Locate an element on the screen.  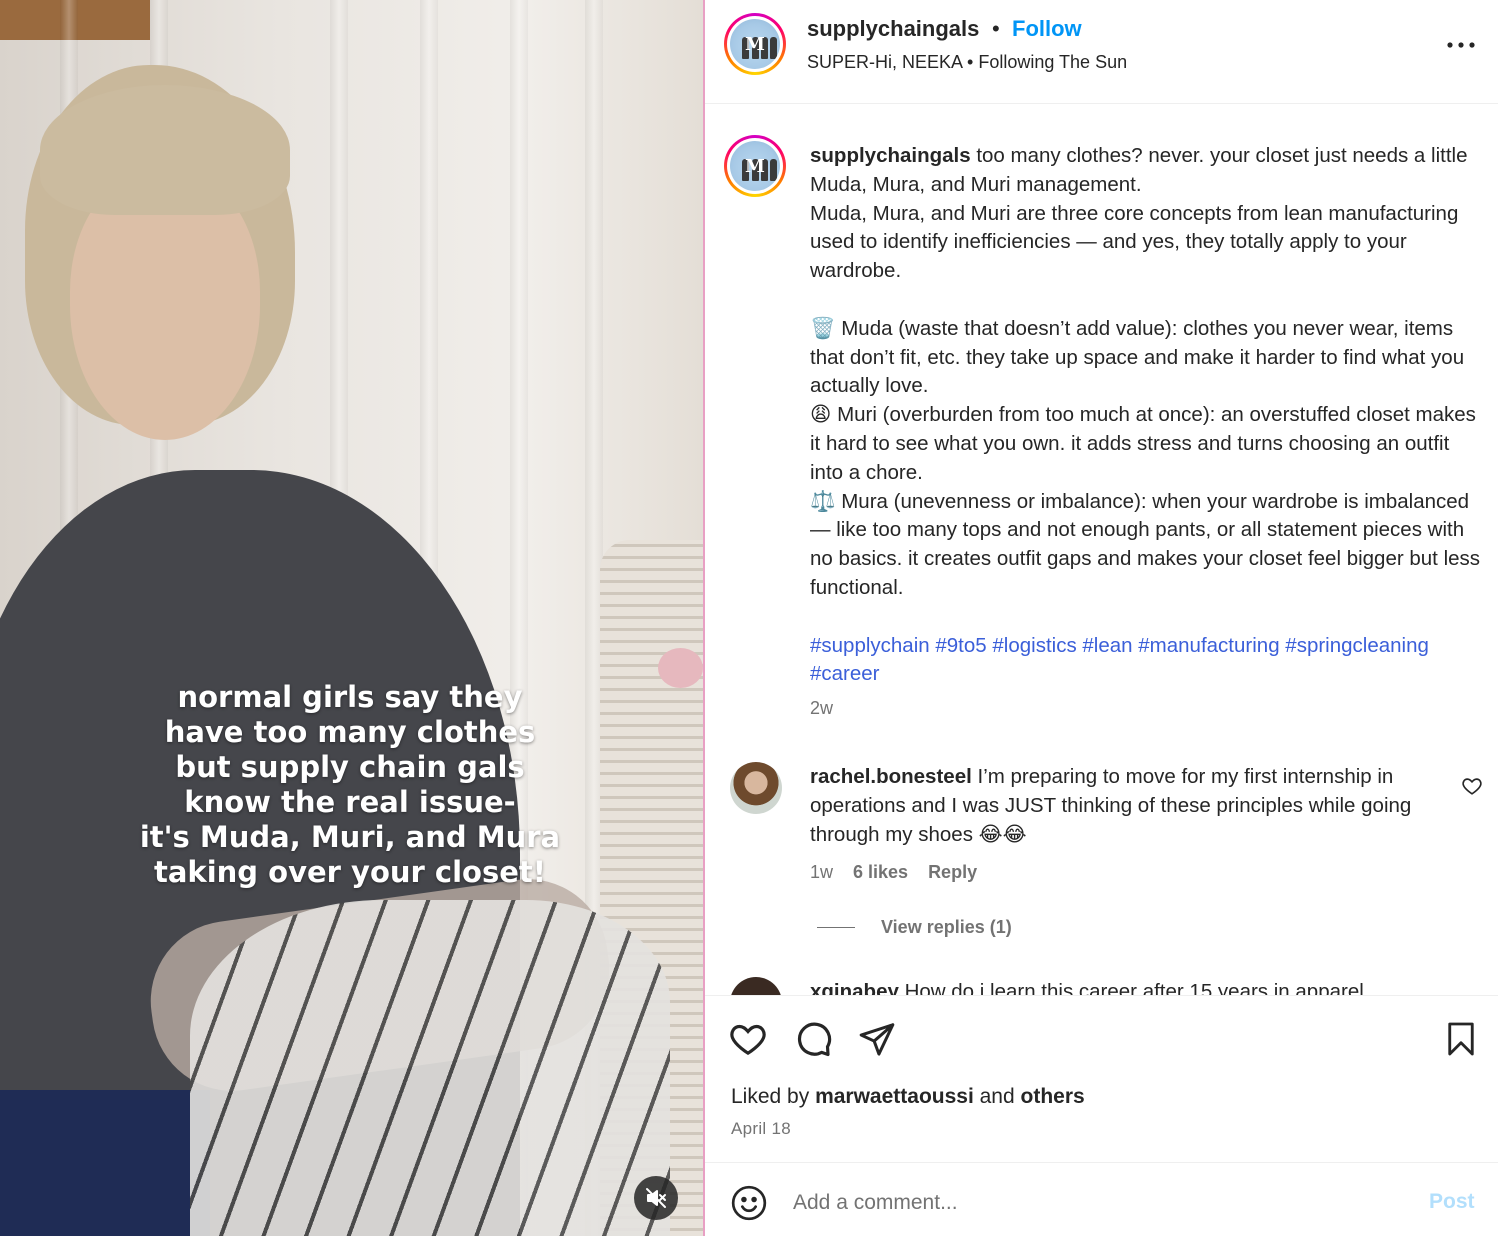
comment-likes: 6 likes is located at coordinates (880, 872).